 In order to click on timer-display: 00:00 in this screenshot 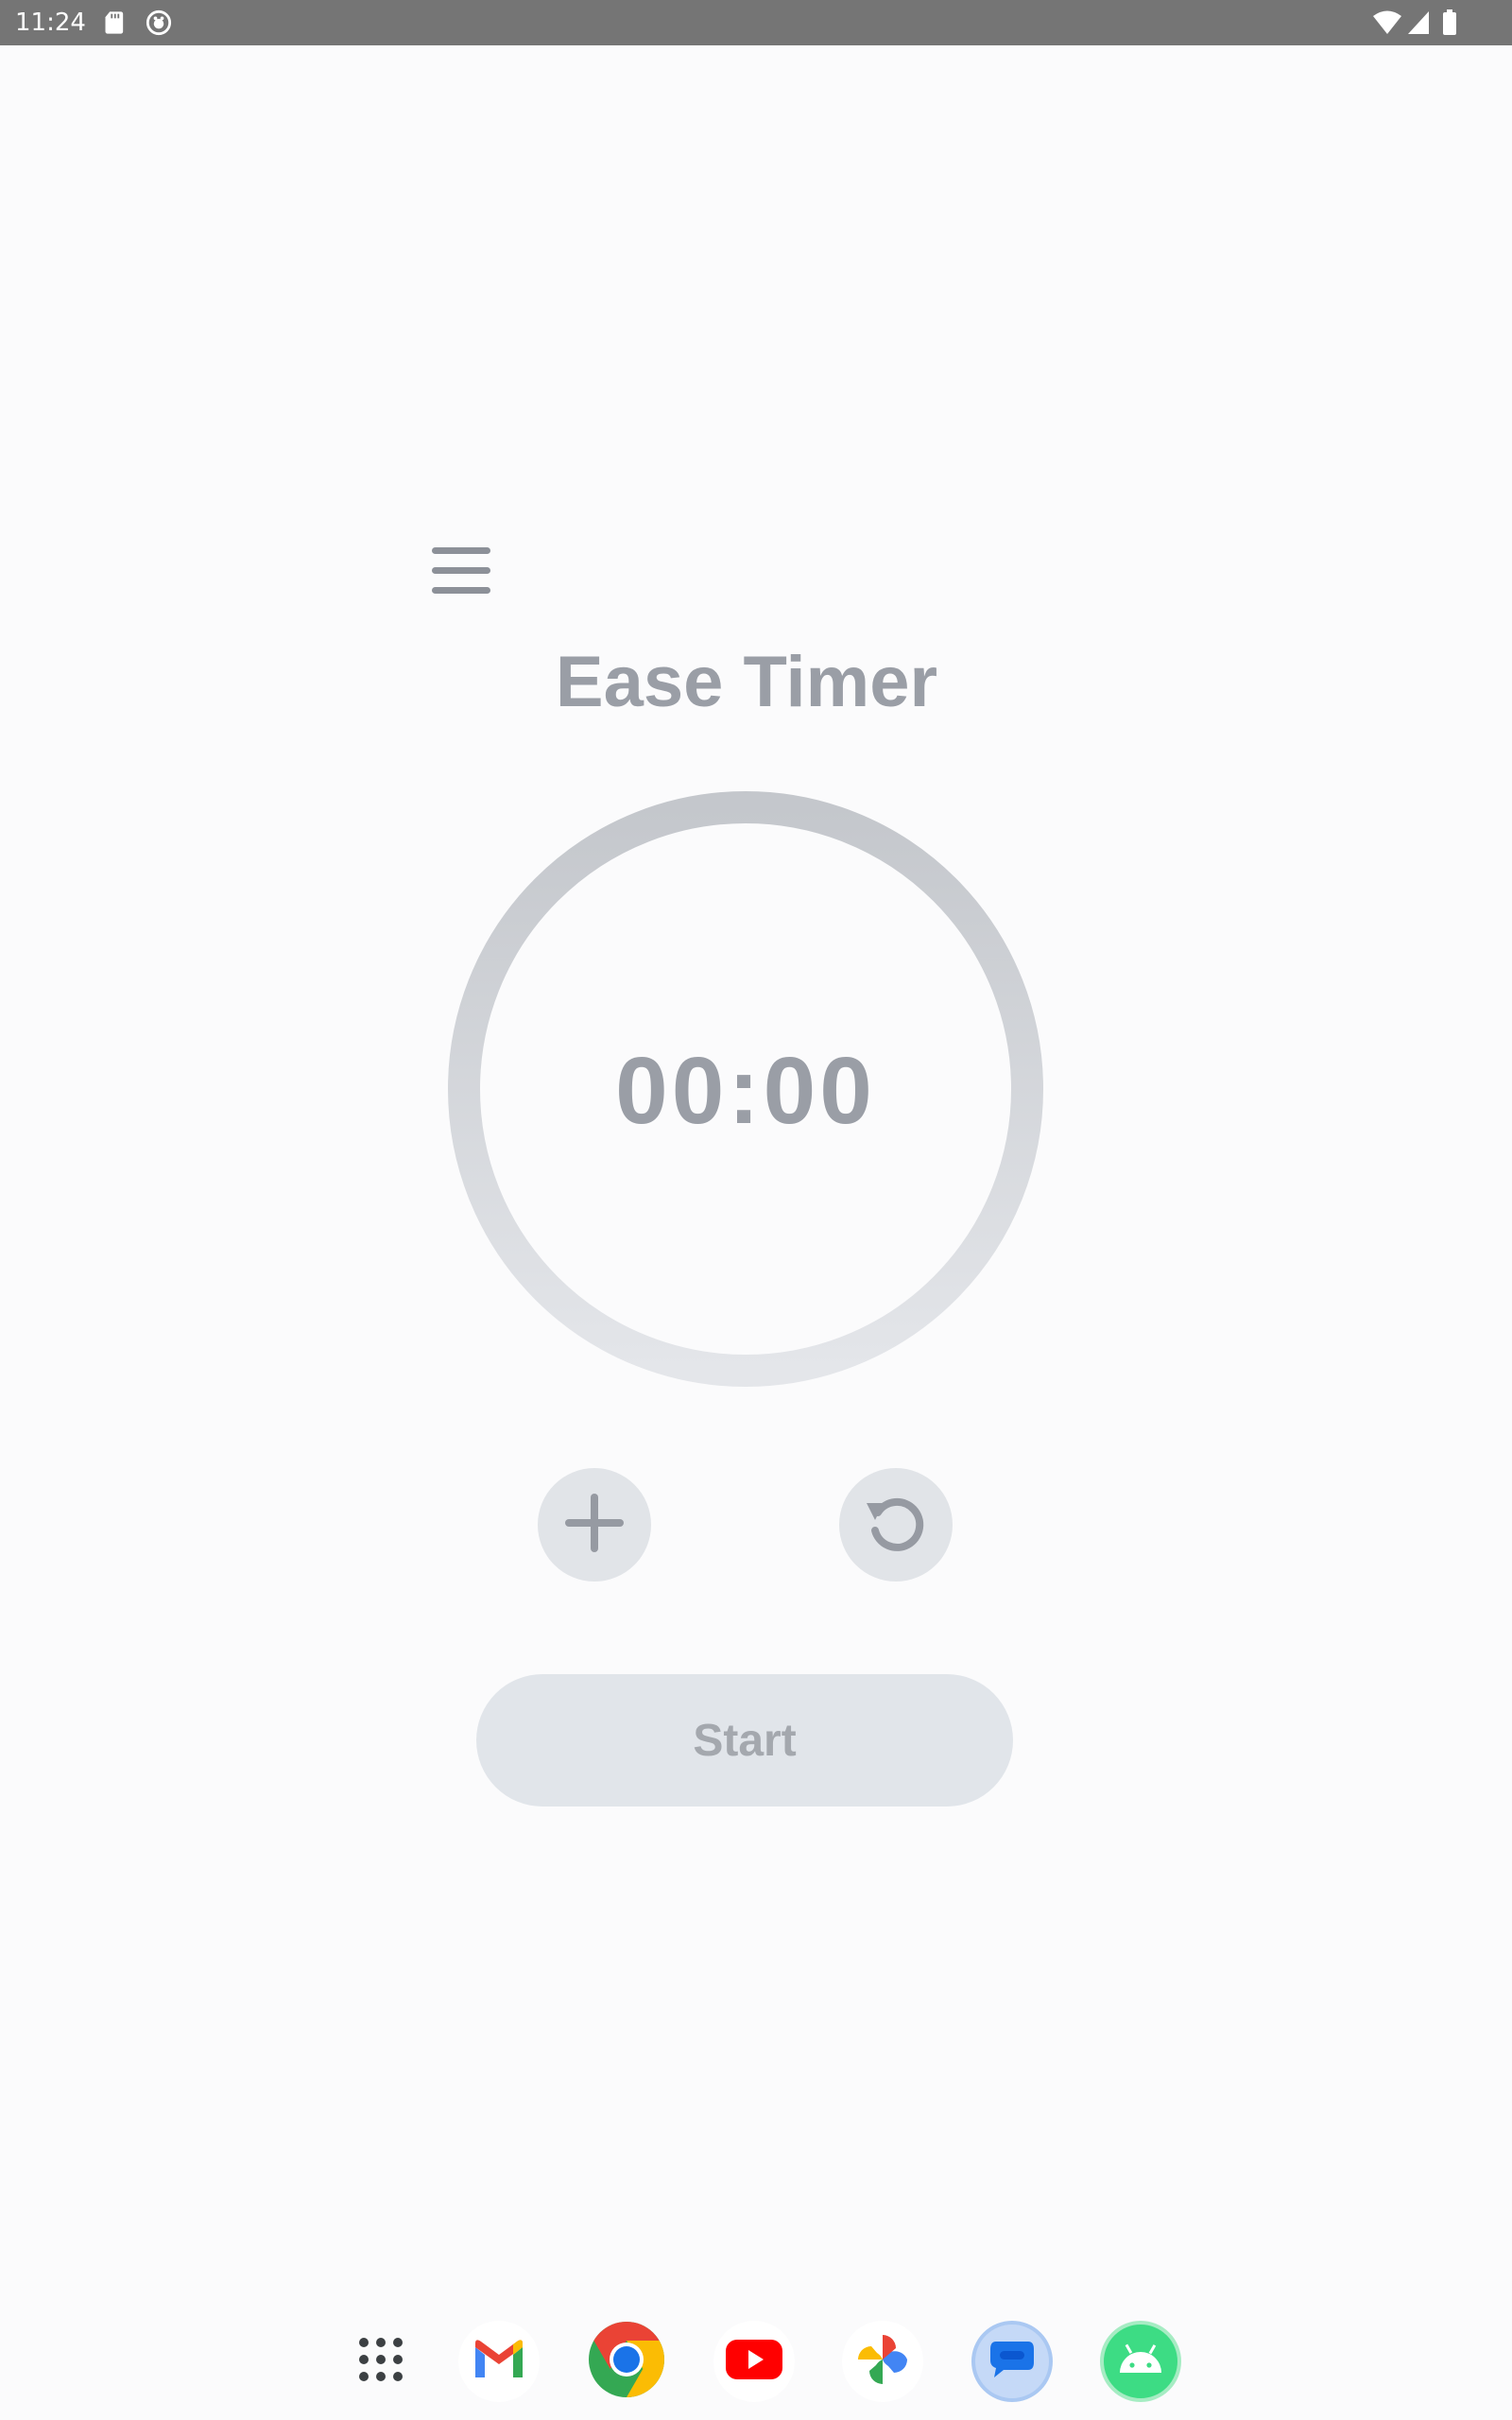, I will do `click(745, 1091)`.